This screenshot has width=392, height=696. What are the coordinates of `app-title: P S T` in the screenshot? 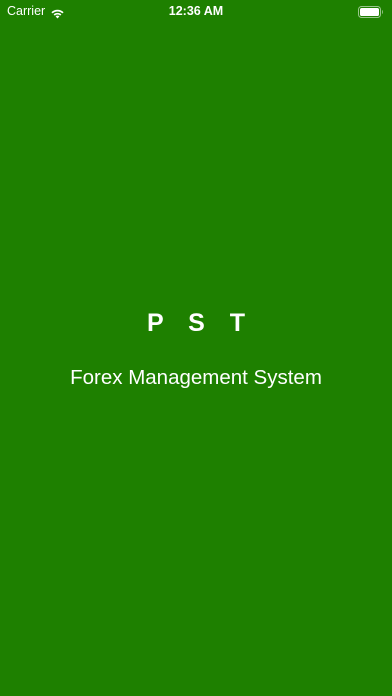 It's located at (200, 323).